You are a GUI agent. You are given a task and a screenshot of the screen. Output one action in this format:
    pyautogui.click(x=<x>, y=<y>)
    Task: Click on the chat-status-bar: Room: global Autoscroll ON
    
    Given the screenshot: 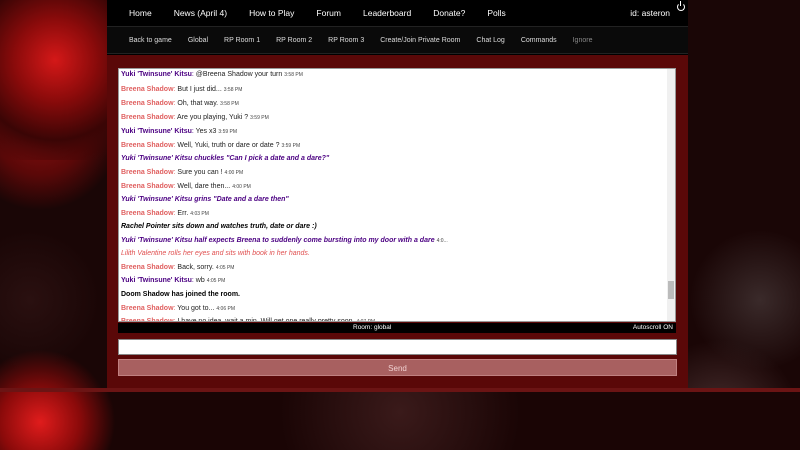 What is the action you would take?
    pyautogui.click(x=397, y=328)
    